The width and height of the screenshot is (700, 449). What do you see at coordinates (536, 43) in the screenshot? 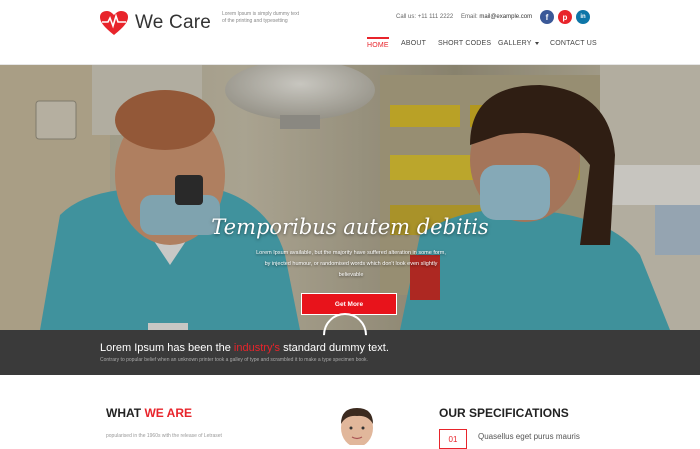
I see `caret-down-icon` at bounding box center [536, 43].